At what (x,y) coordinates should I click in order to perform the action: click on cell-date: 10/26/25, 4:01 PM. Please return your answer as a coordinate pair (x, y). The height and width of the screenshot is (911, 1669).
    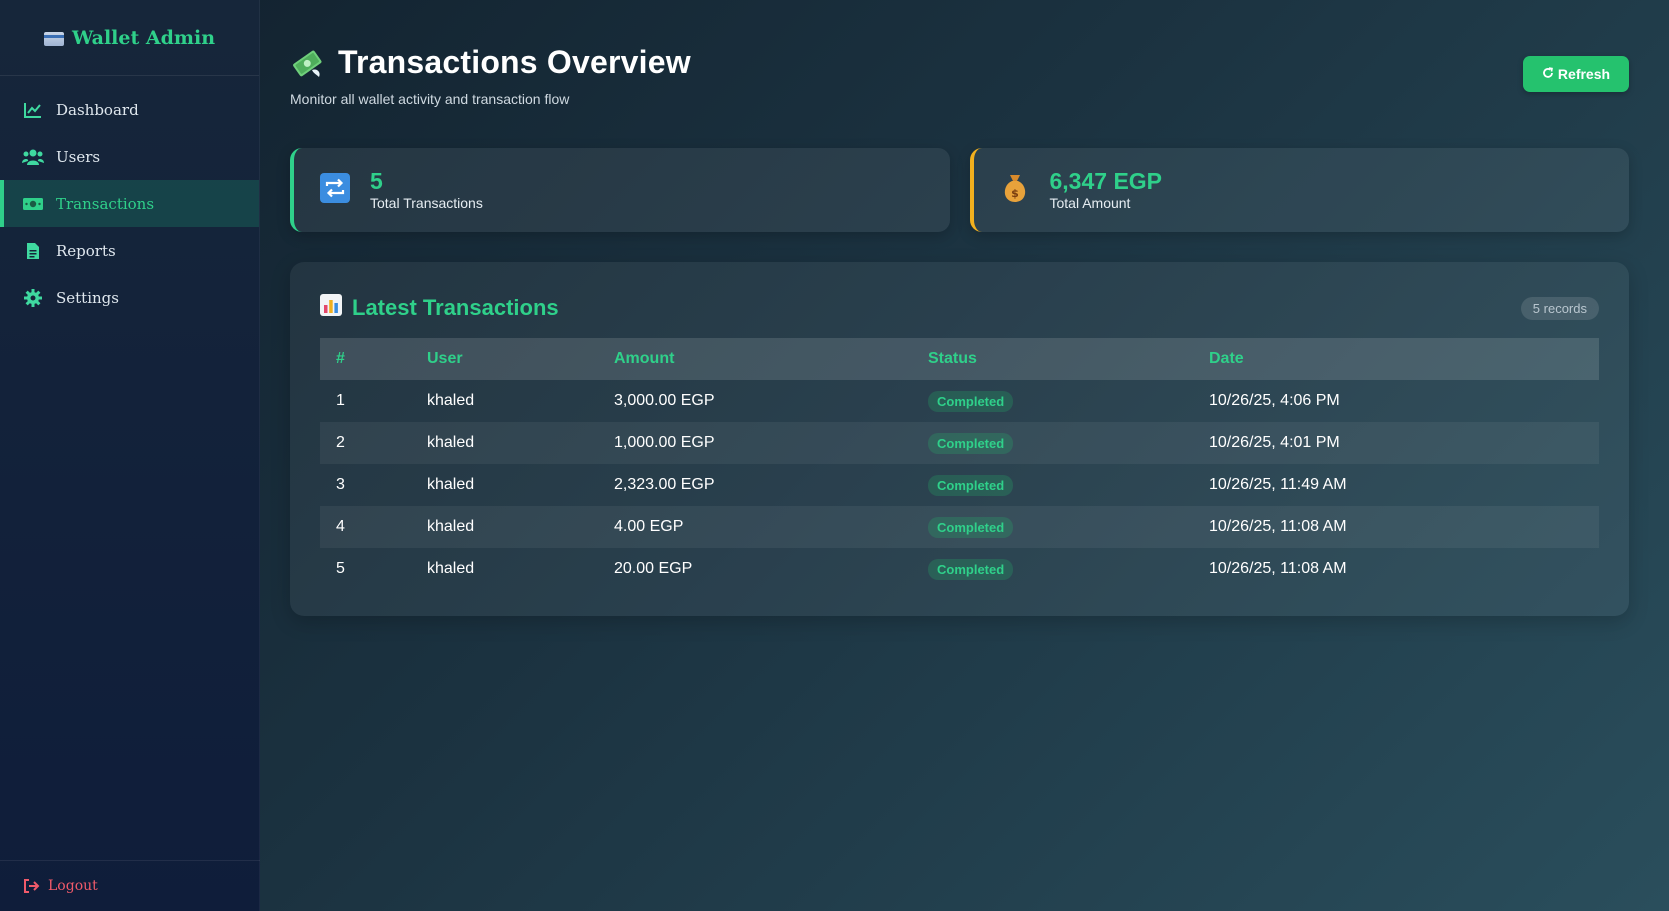
    Looking at the image, I should click on (1396, 443).